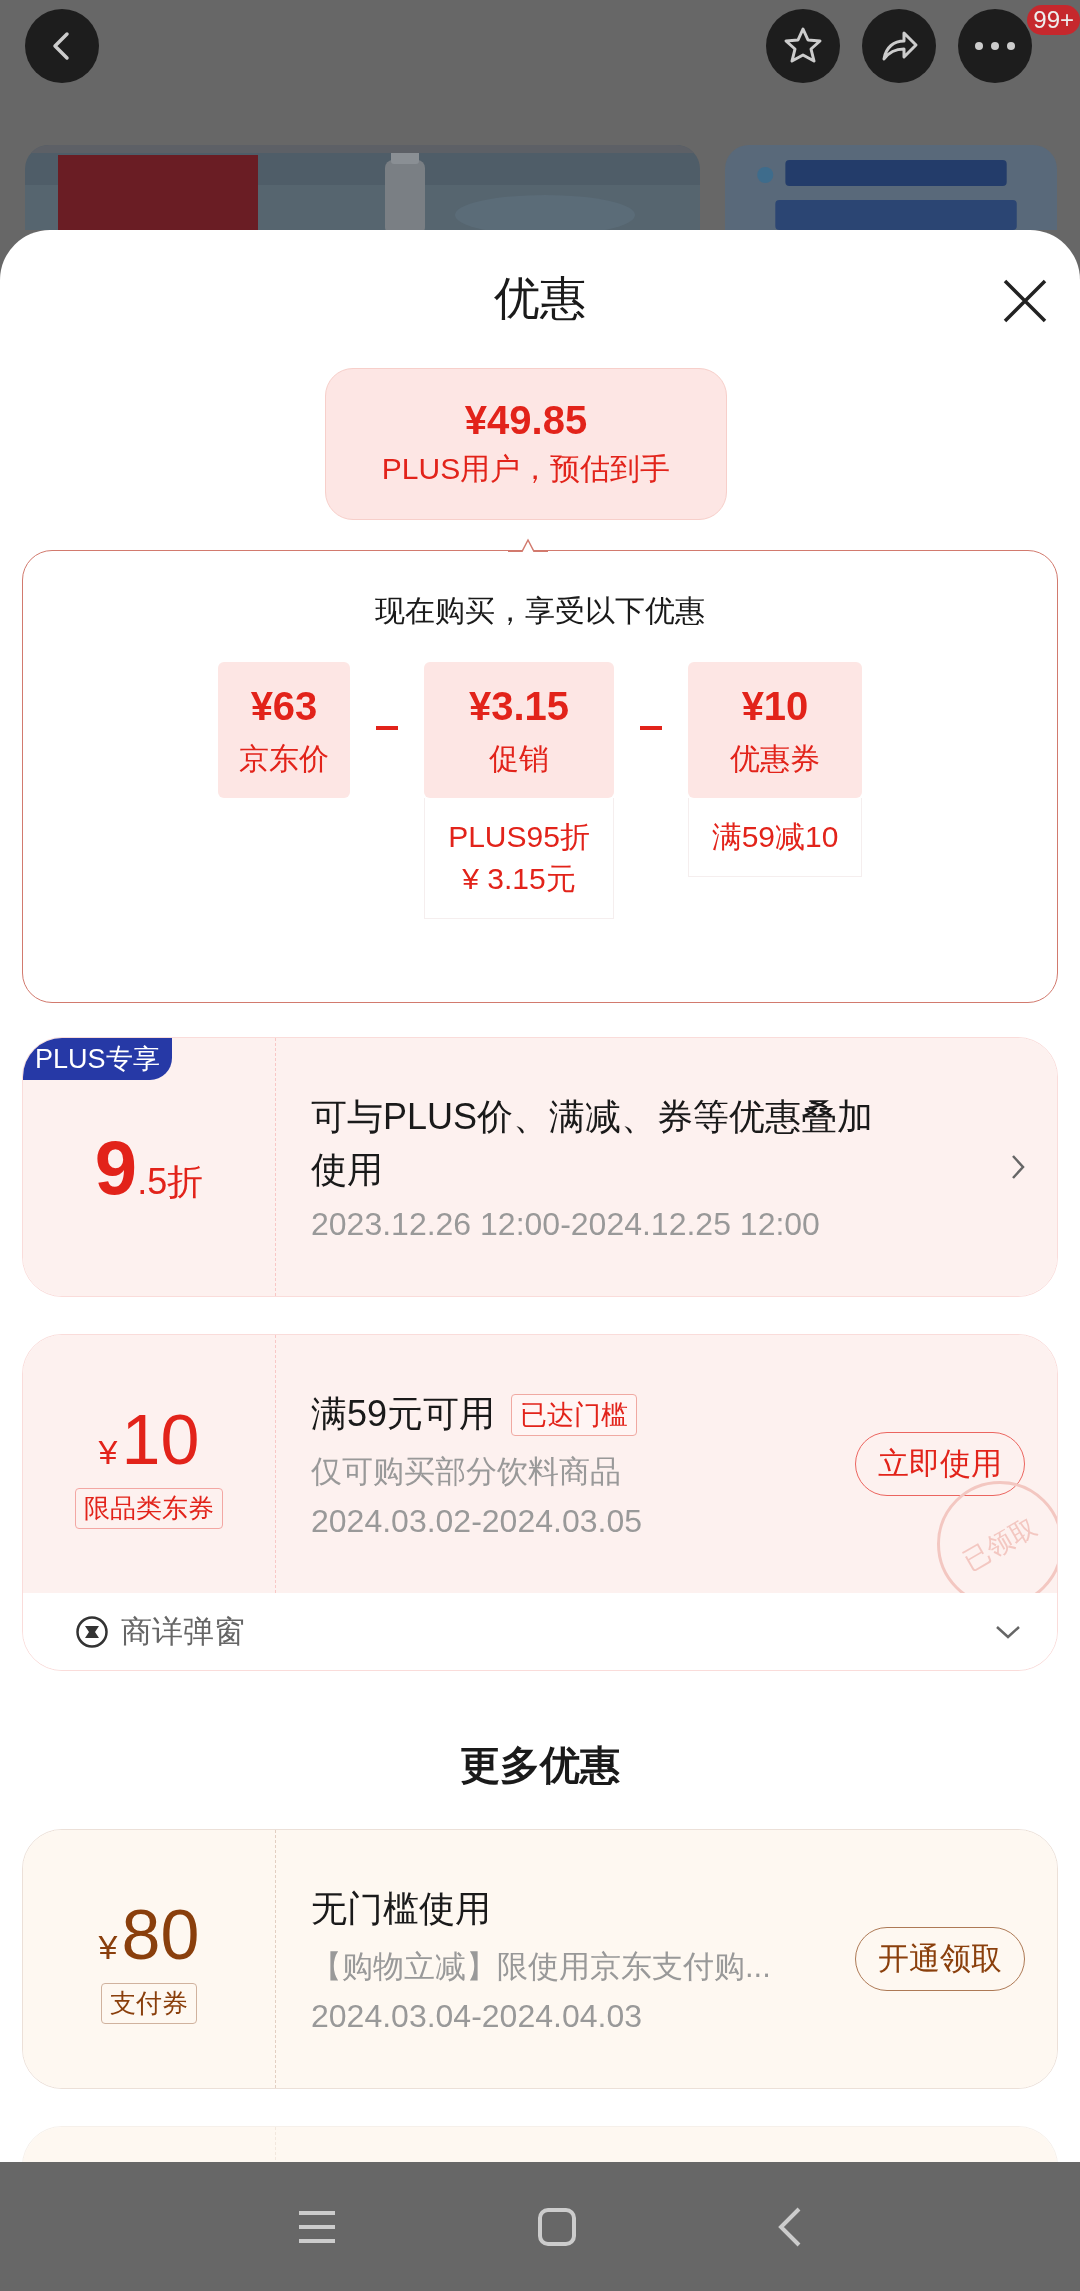  I want to click on threshold-tag: 已达门槛, so click(574, 1414).